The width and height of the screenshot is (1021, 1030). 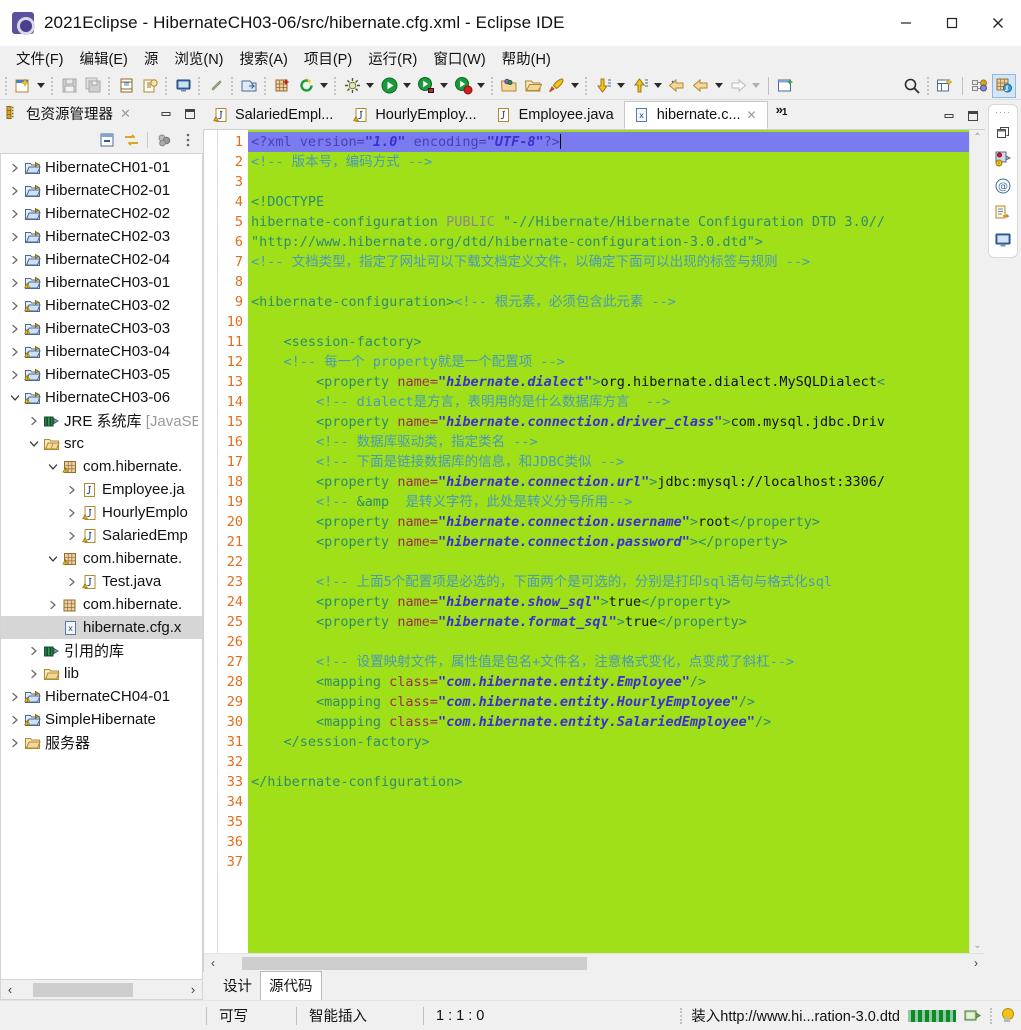 What do you see at coordinates (973, 1016) in the screenshot?
I see `background-operations-icon` at bounding box center [973, 1016].